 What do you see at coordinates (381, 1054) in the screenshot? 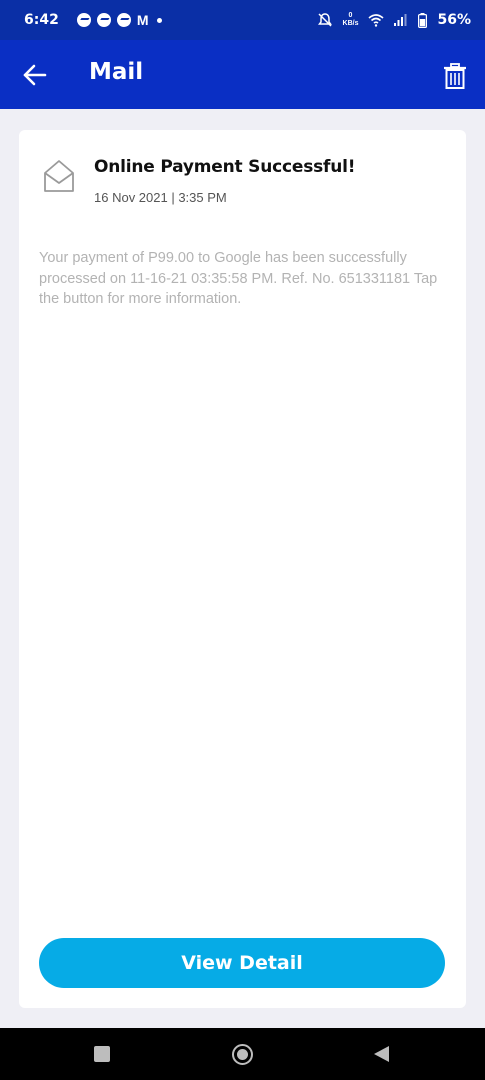
I see `back-triangle-icon` at bounding box center [381, 1054].